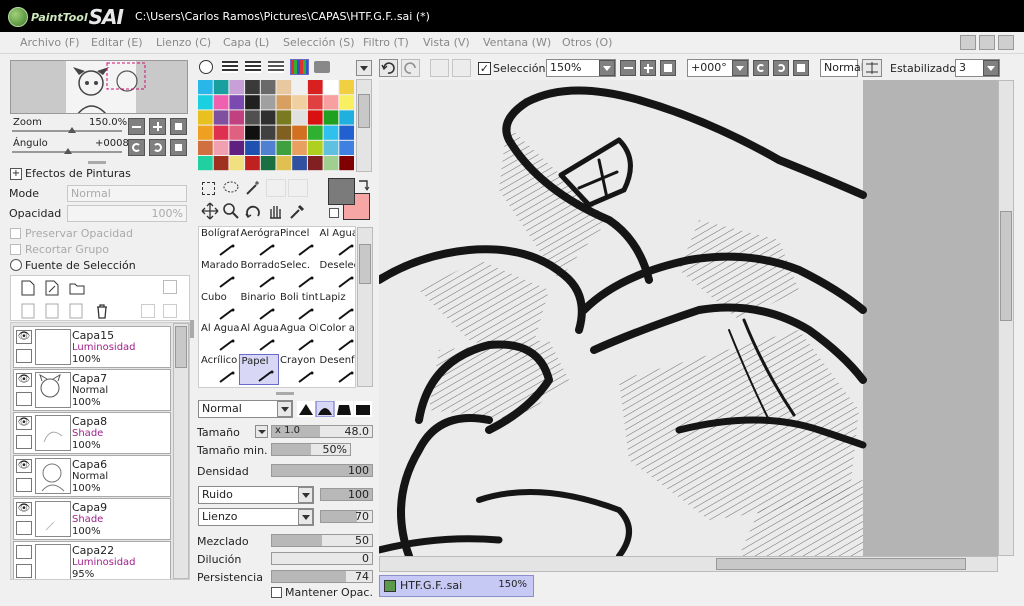 The height and width of the screenshot is (606, 1024). Describe the element at coordinates (299, 67) in the screenshot. I see `swatches-icon` at that location.